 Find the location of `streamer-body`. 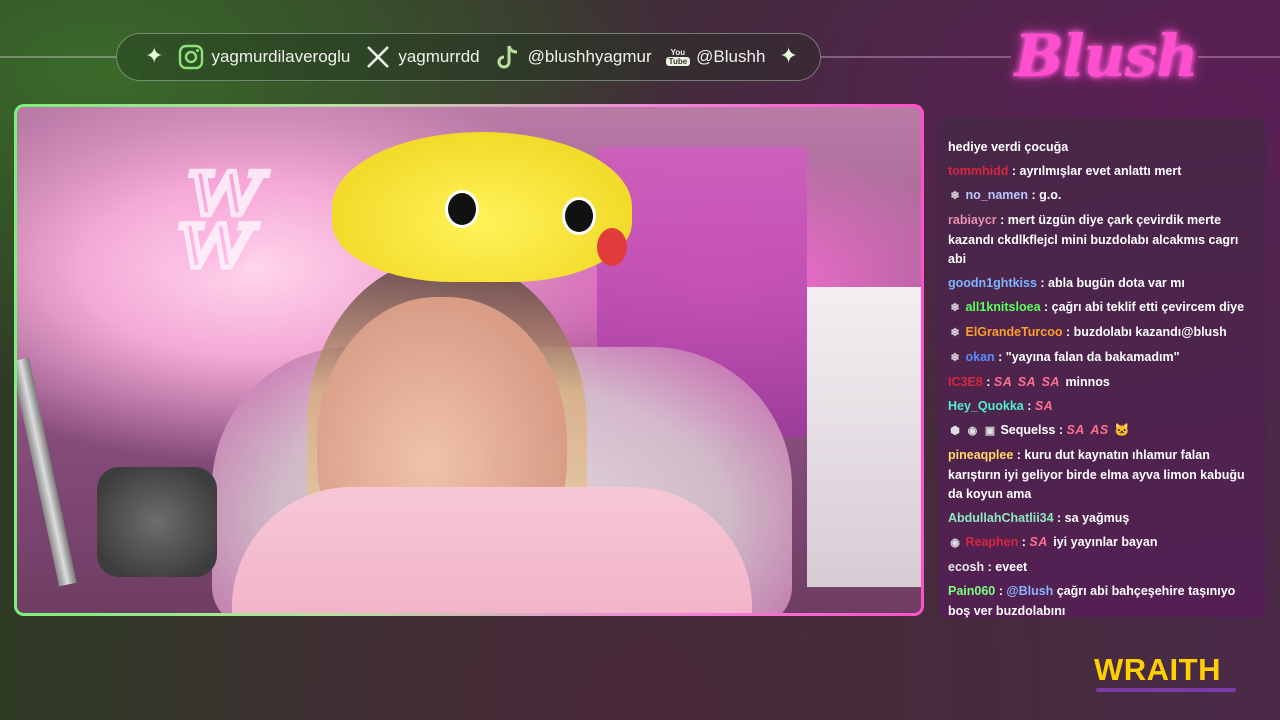

streamer-body is located at coordinates (492, 550).